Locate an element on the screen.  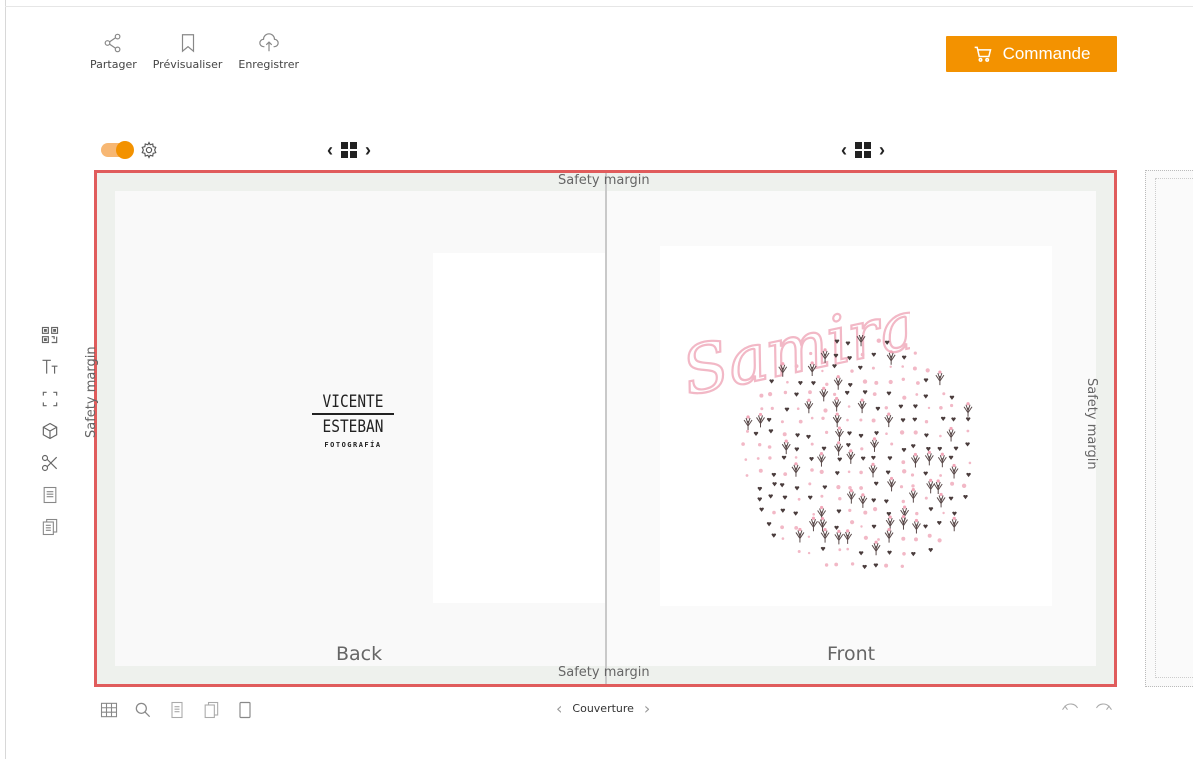
shape-button is located at coordinates (50, 431).